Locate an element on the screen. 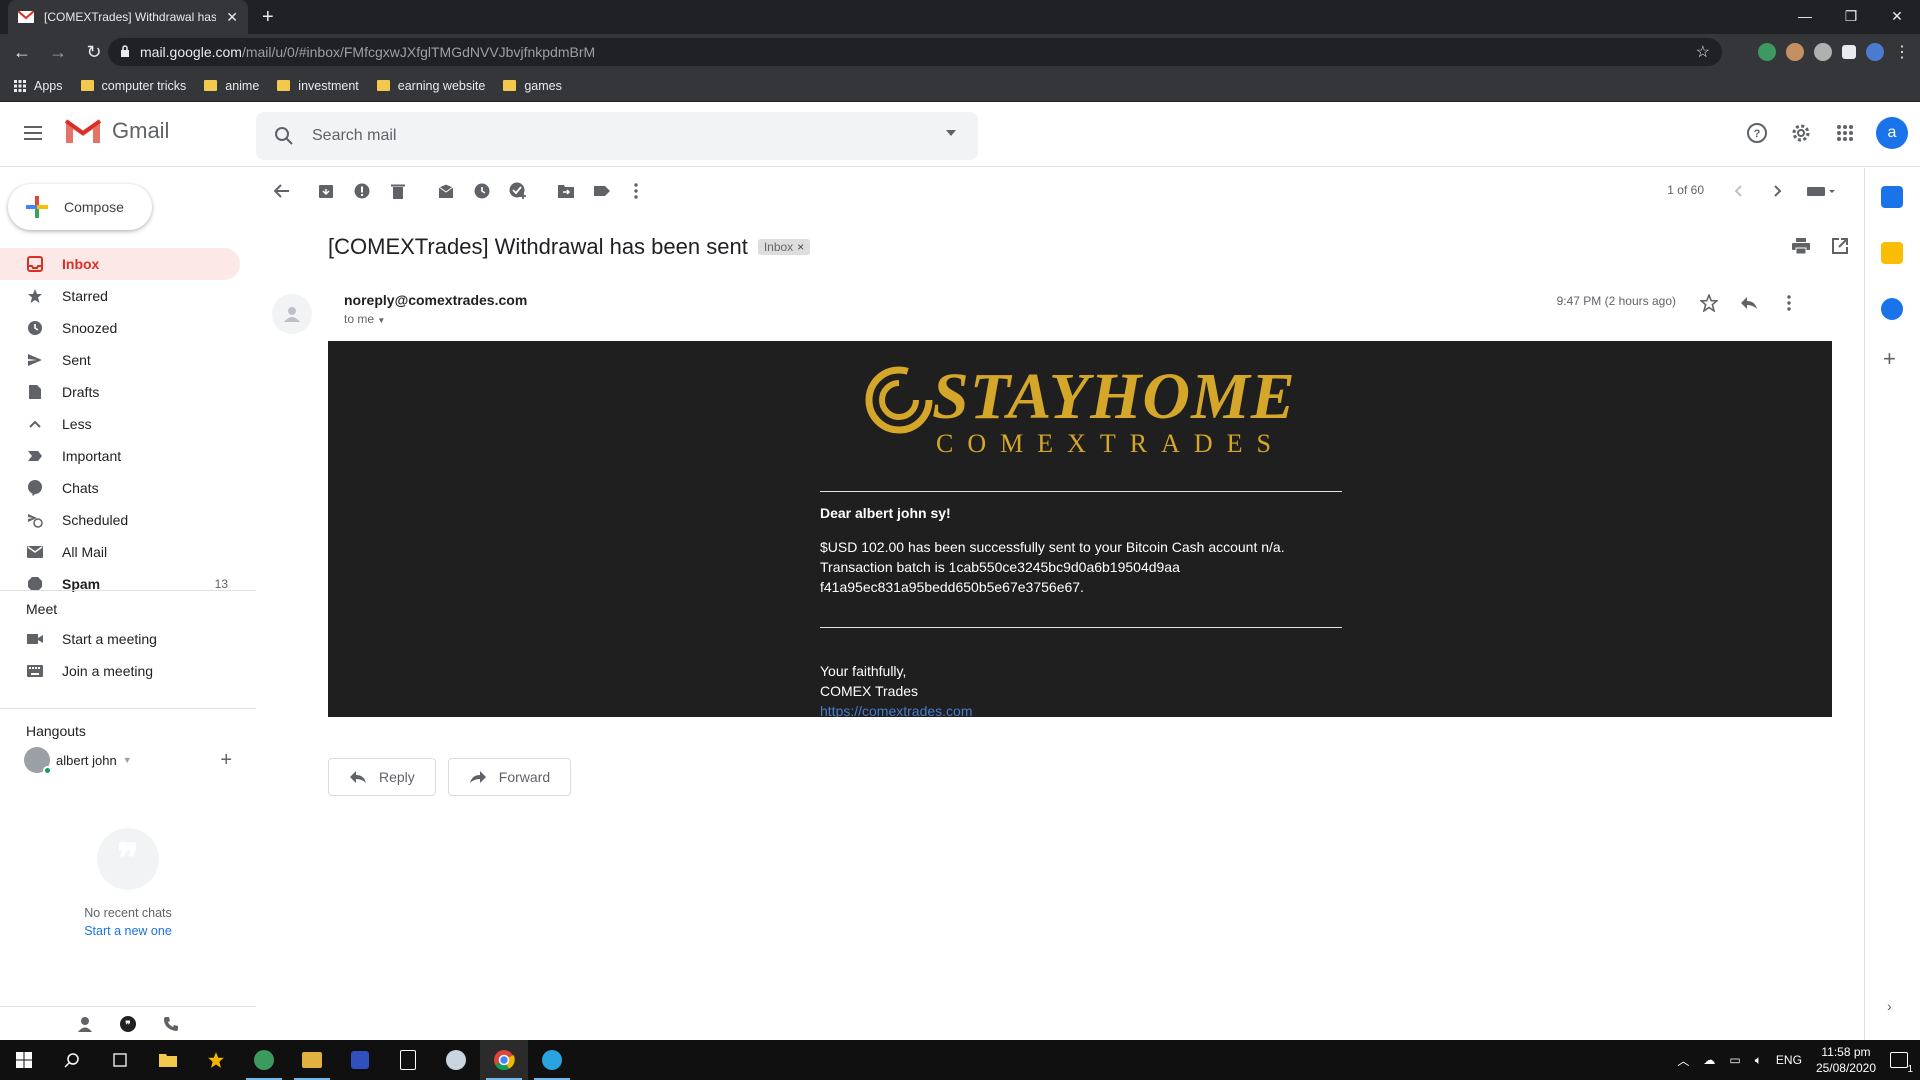  reload-icon: ↻ is located at coordinates (94, 52).